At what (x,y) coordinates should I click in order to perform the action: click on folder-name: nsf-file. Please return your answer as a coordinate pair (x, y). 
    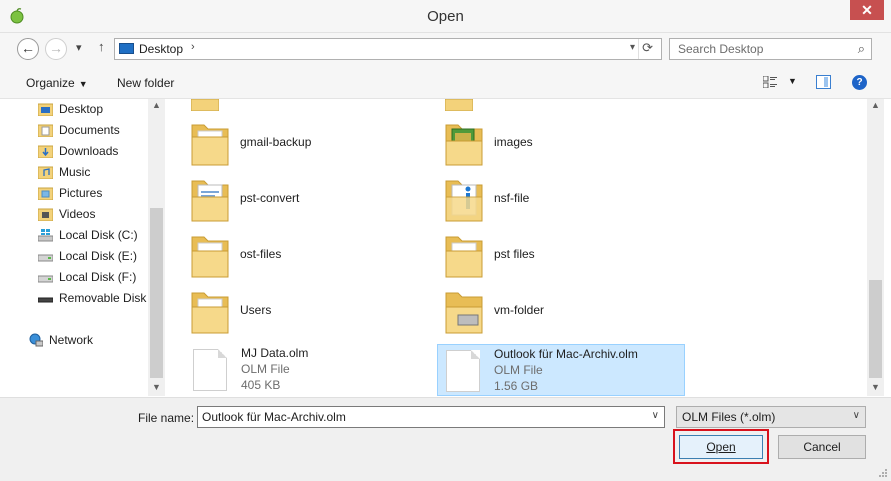
    Looking at the image, I should click on (512, 198).